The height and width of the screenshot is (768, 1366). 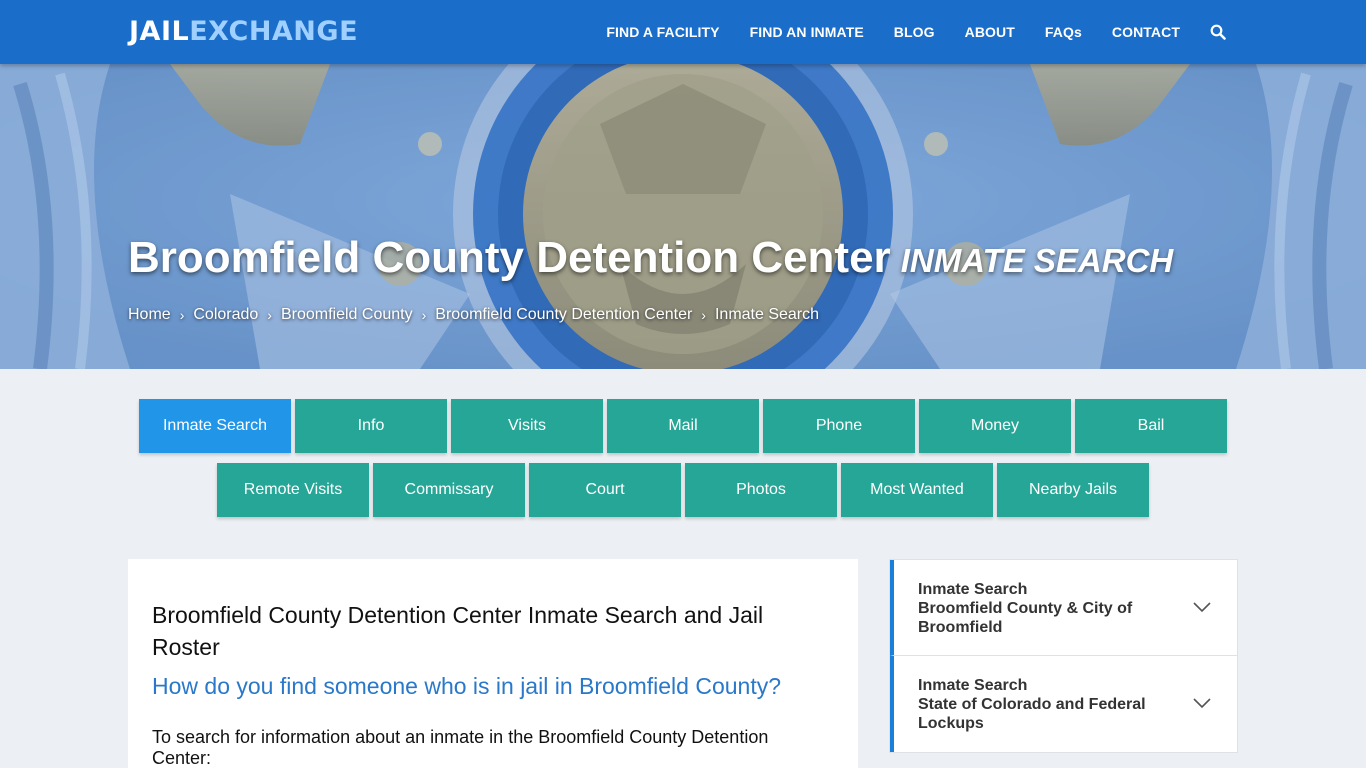 I want to click on accordion-item-title: Broomfield County & City of Broomfield, so click(x=1025, y=618).